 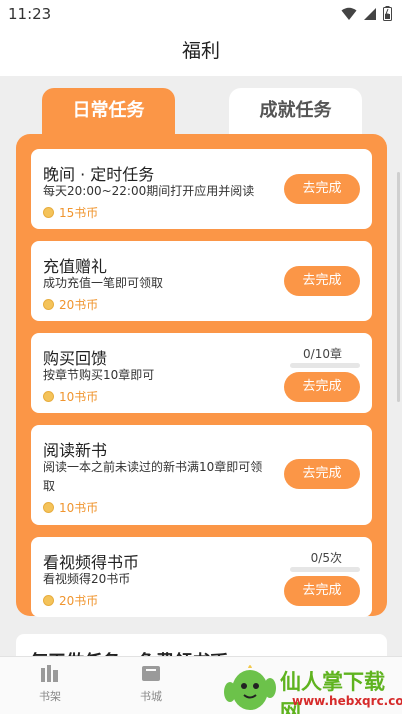 I want to click on watermark: 仙人掌下载网 www.hebxqrc.com, so click(x=312, y=688).